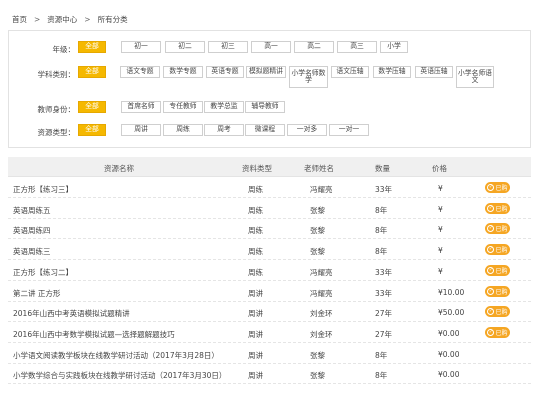 This screenshot has height=415, width=554. Describe the element at coordinates (56, 132) in the screenshot. I see `type-filter-label: 资源类型：` at that location.